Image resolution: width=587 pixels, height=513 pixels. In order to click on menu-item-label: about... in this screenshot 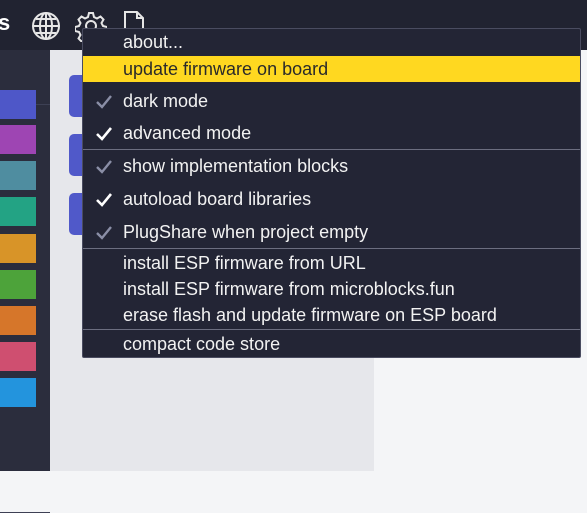, I will do `click(153, 42)`.